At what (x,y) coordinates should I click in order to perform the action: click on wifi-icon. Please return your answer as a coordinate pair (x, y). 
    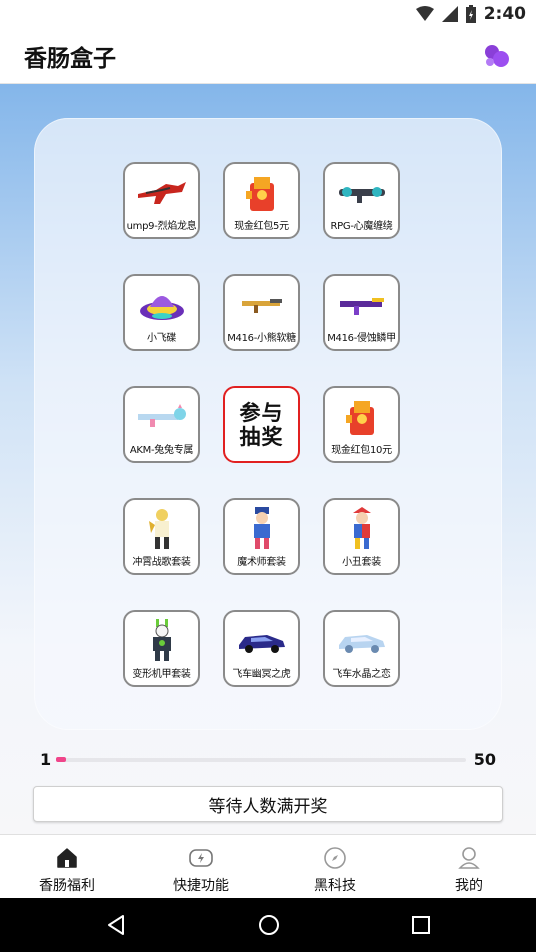
    Looking at the image, I should click on (424, 13).